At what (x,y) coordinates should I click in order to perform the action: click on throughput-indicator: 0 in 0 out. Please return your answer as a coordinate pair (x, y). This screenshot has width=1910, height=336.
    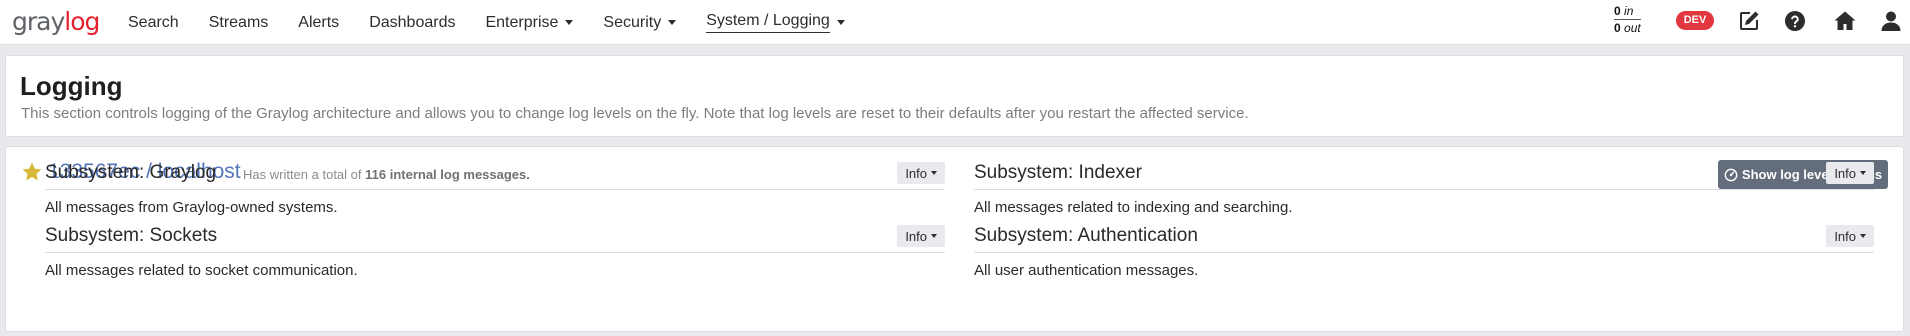
    Looking at the image, I should click on (1627, 19).